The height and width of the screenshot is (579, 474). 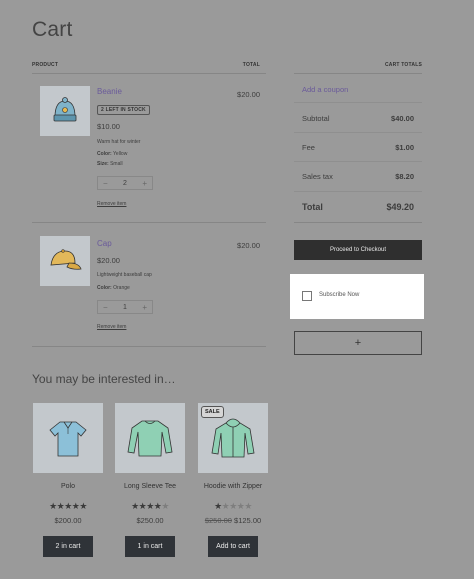 I want to click on column-total: TOTAL, so click(x=251, y=65).